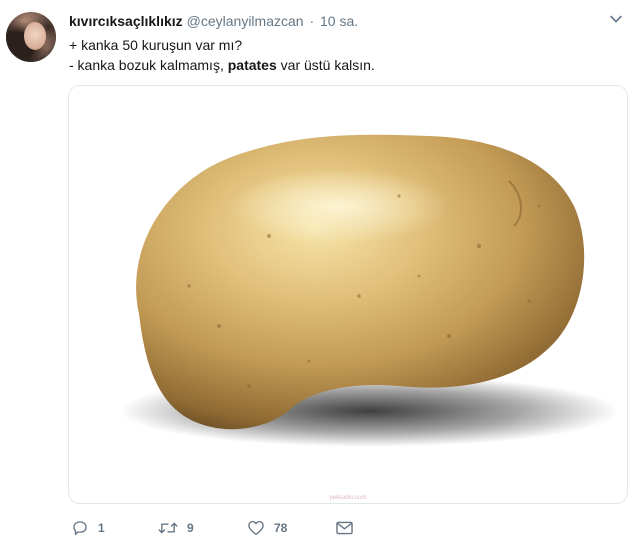 The height and width of the screenshot is (546, 635). I want to click on chevron-down-icon, so click(616, 19).